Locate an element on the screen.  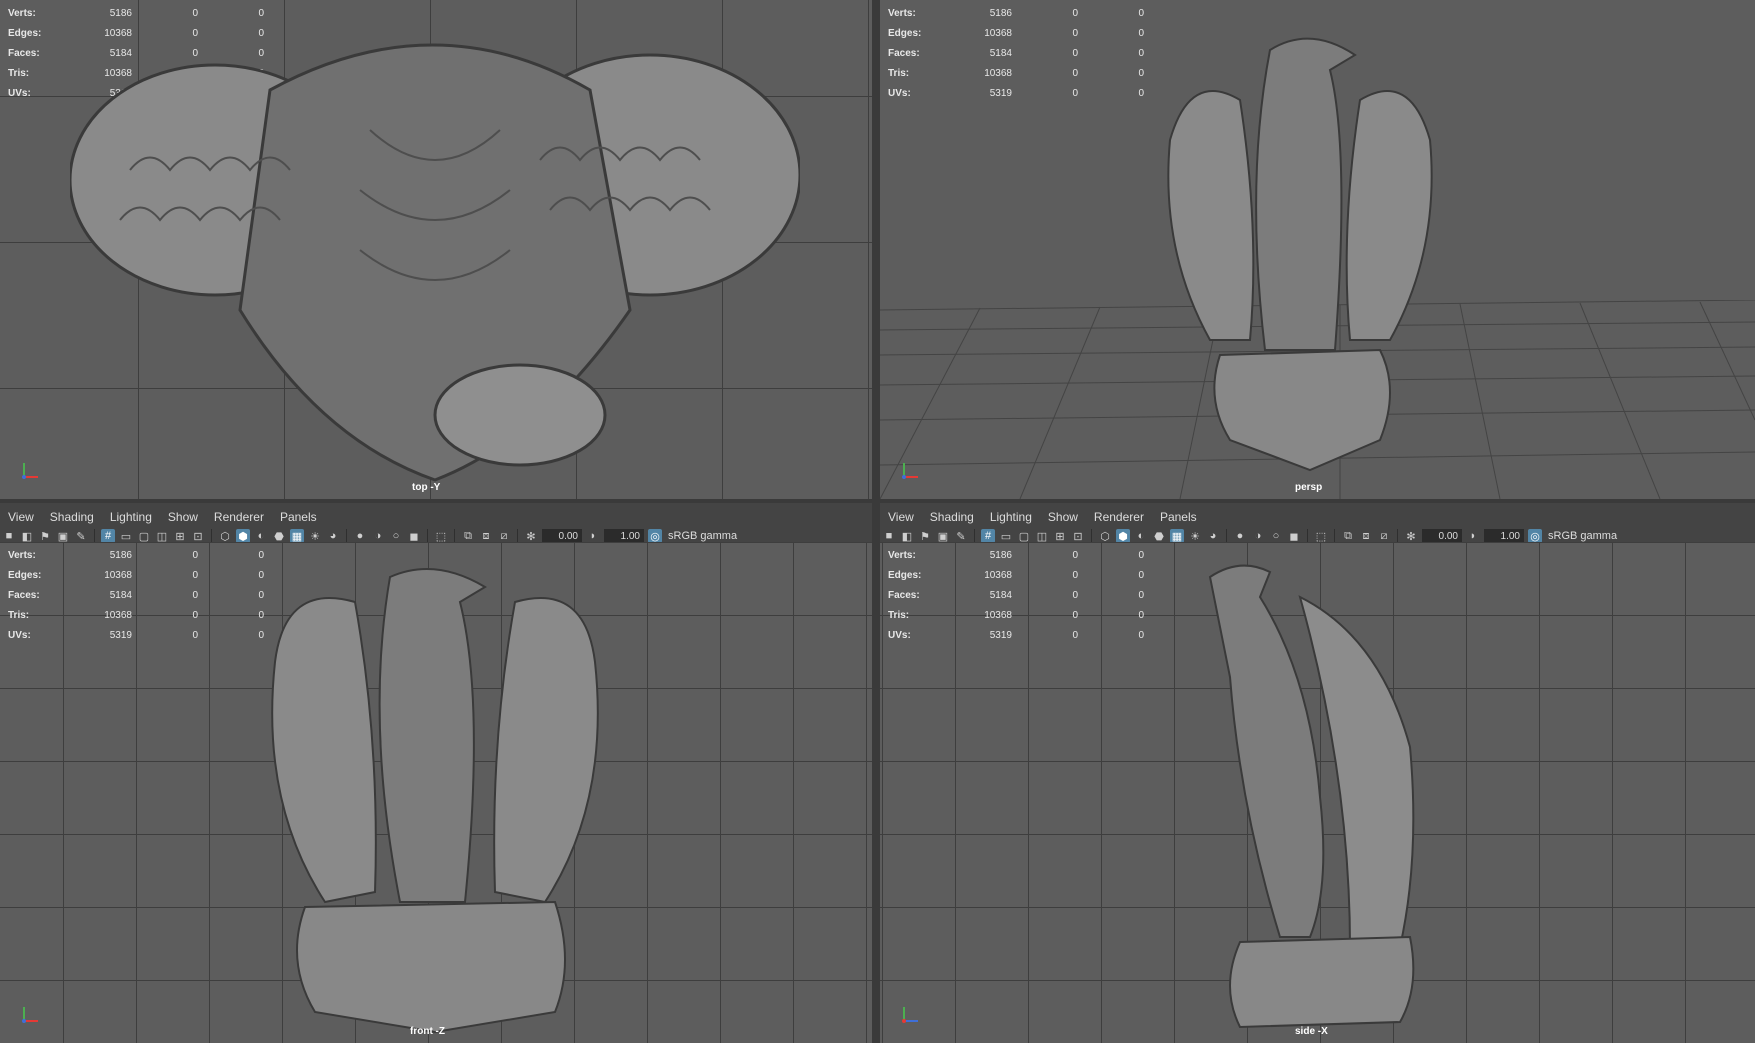
verts-uv: 0 is located at coordinates (1141, 13).